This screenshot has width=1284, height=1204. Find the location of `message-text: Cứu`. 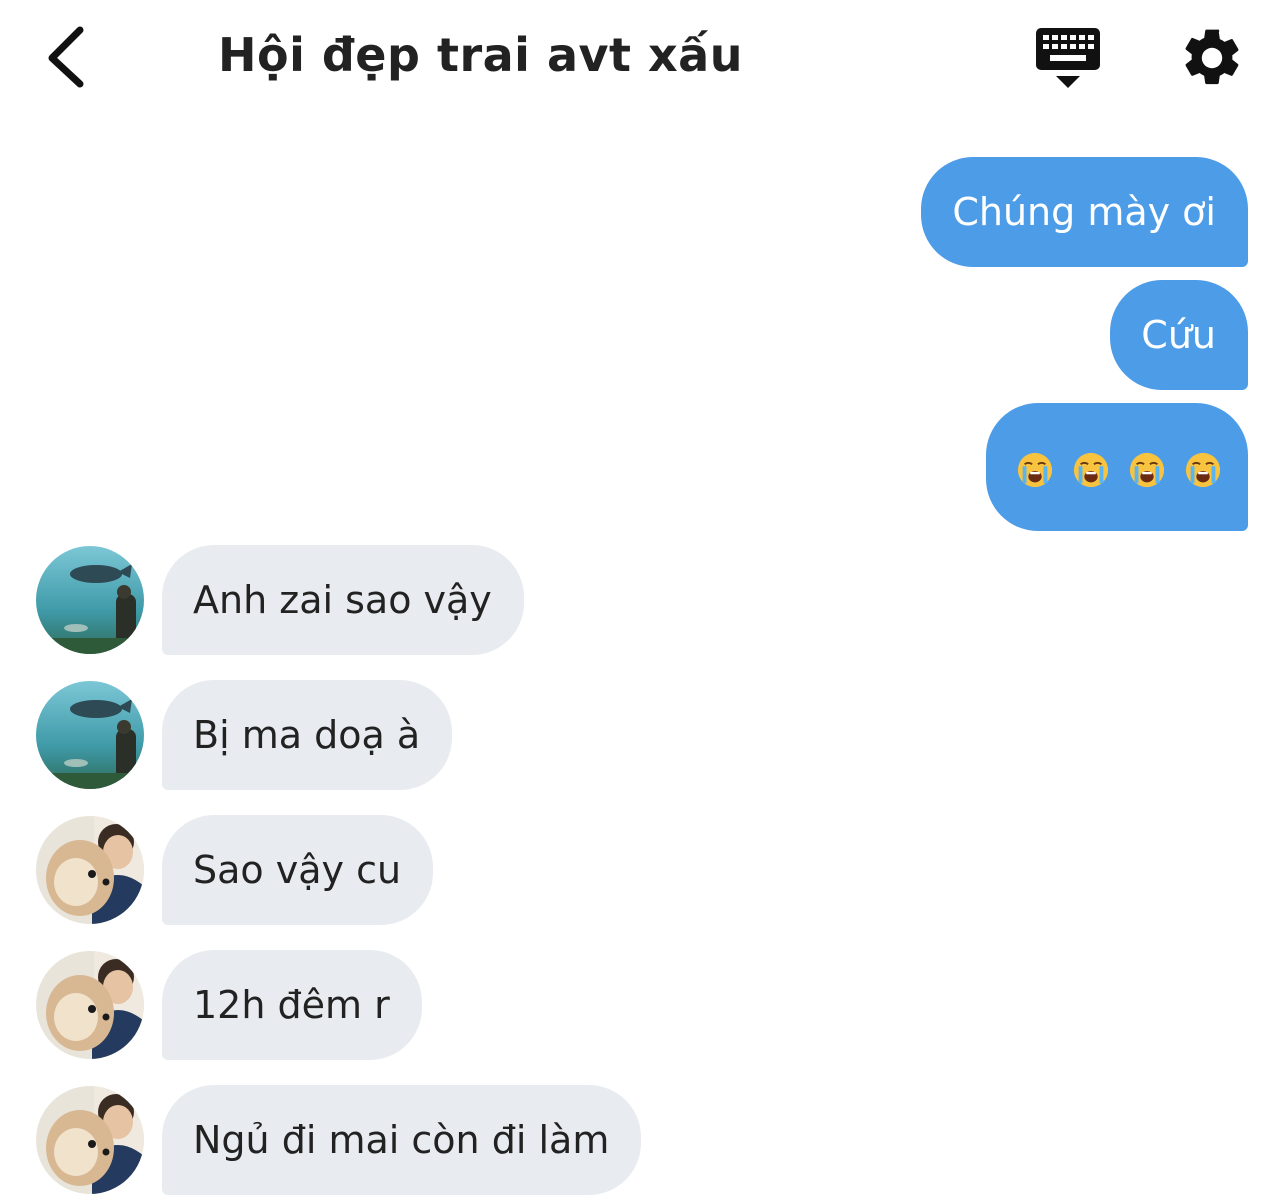

message-text: Cứu is located at coordinates (1178, 335).